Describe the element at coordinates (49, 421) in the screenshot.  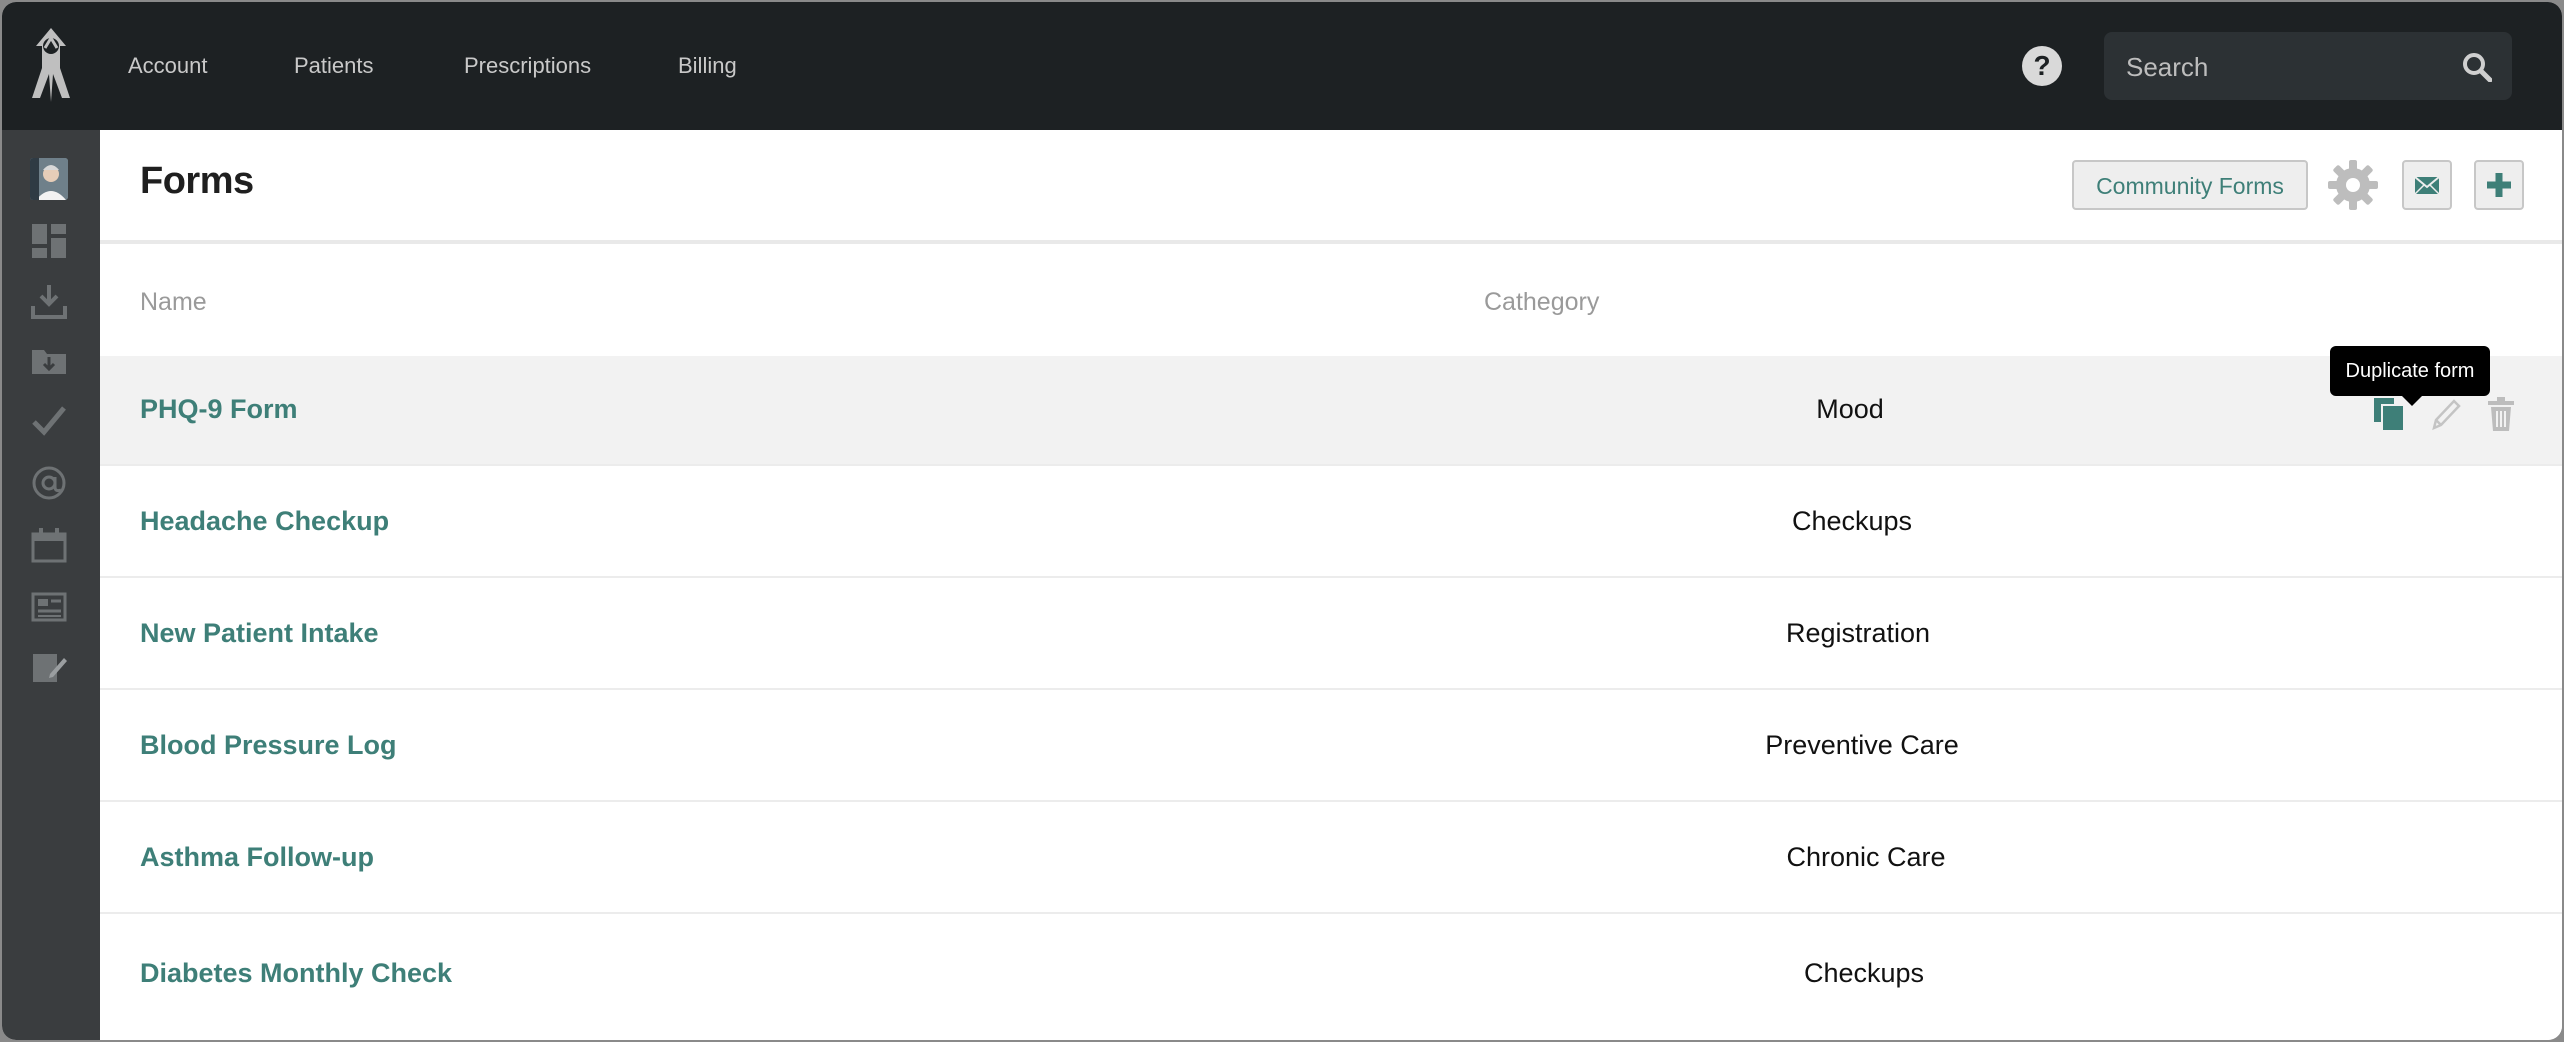
I see `checkmark-icon` at that location.